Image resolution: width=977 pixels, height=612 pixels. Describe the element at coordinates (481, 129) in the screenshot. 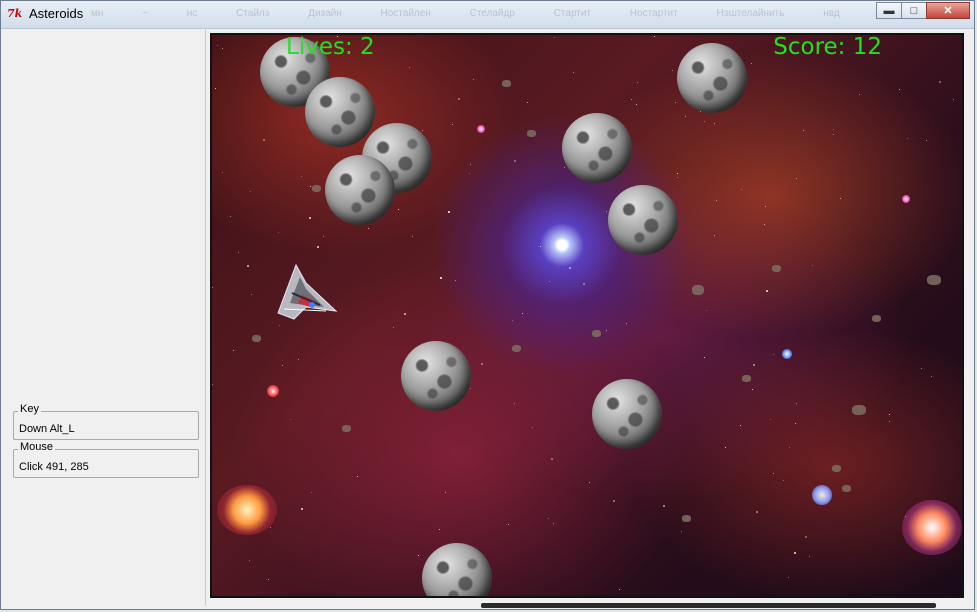

I see `star` at that location.